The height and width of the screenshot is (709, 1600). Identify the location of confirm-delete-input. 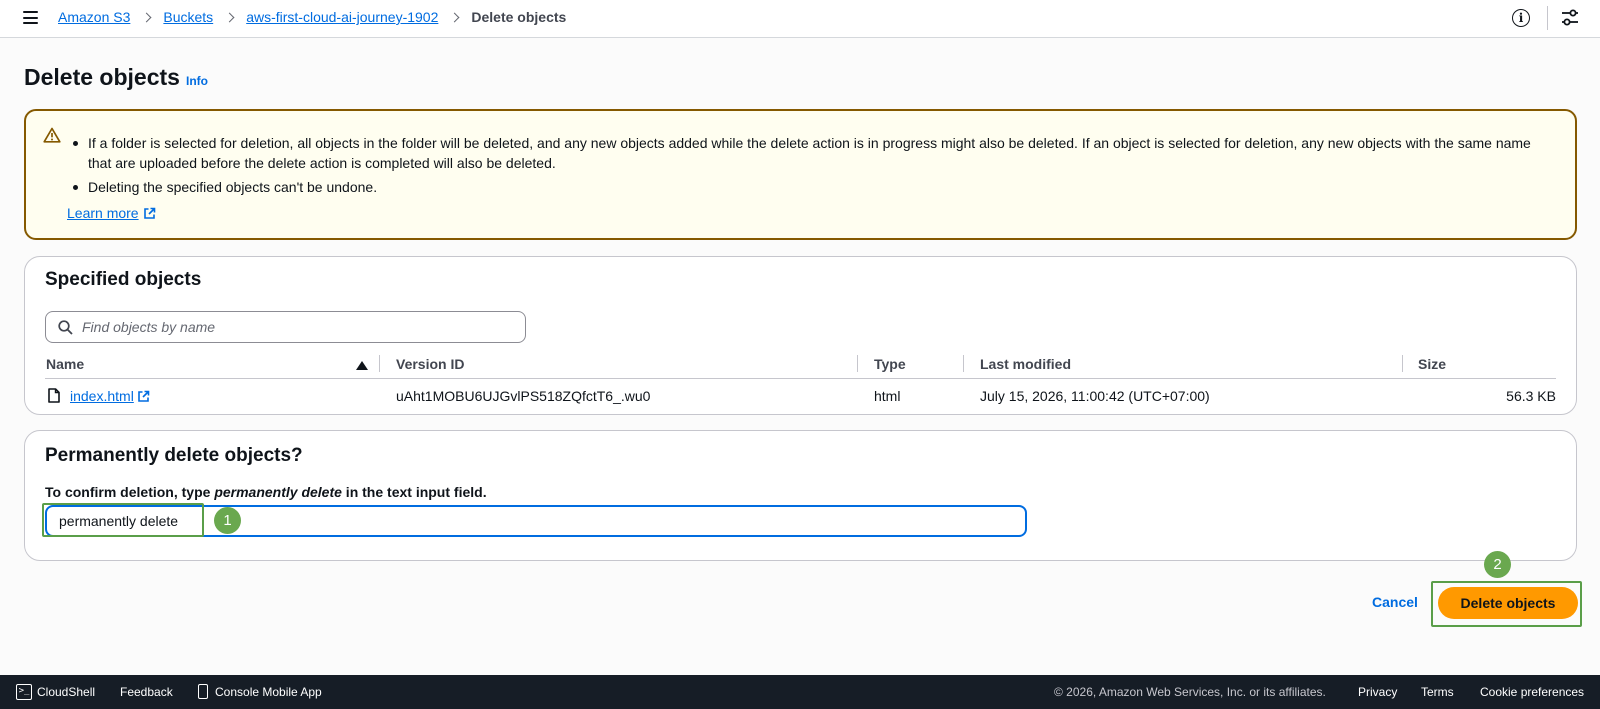
(534, 521).